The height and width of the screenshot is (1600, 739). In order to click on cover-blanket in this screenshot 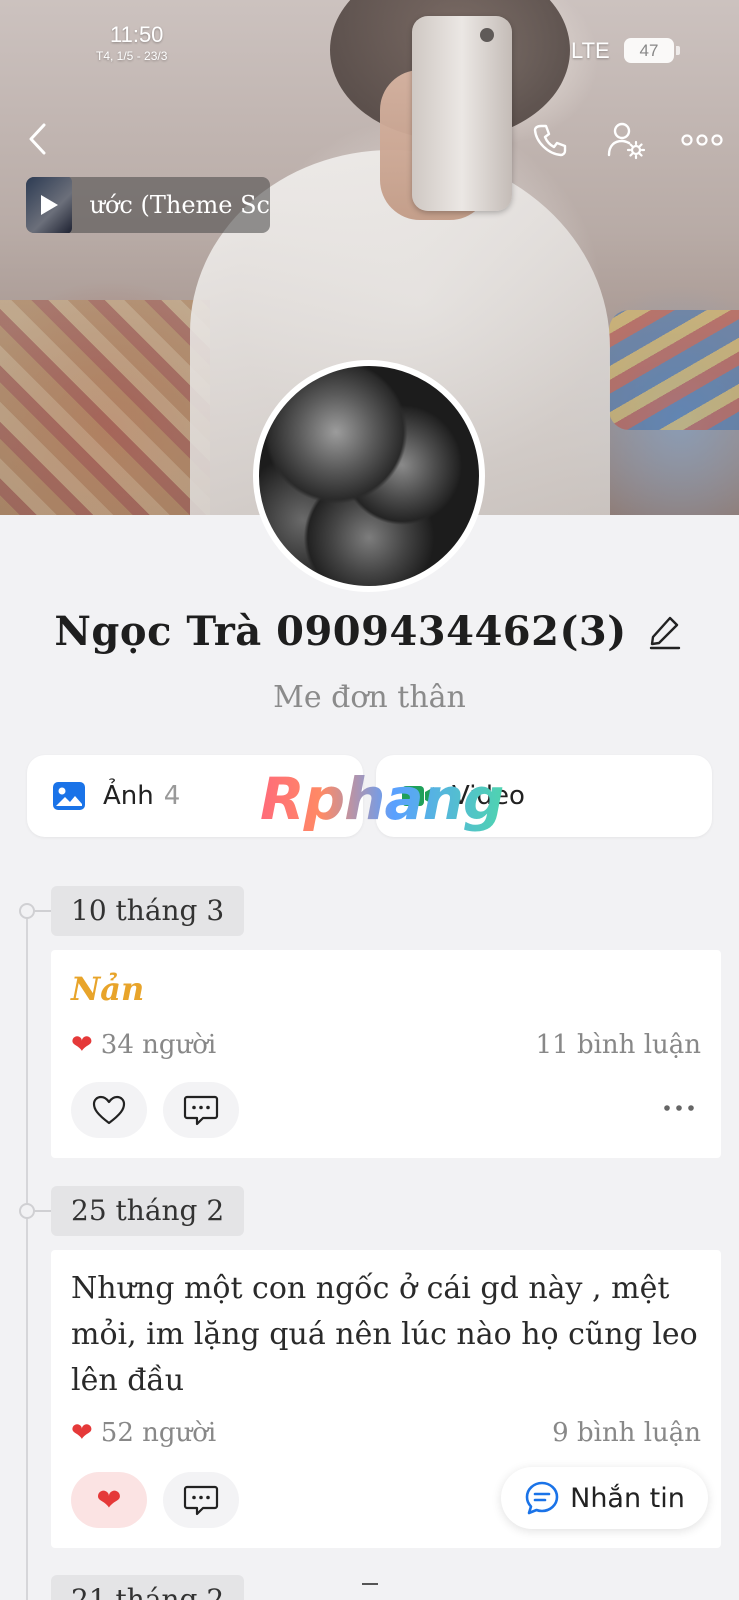, I will do `click(105, 407)`.